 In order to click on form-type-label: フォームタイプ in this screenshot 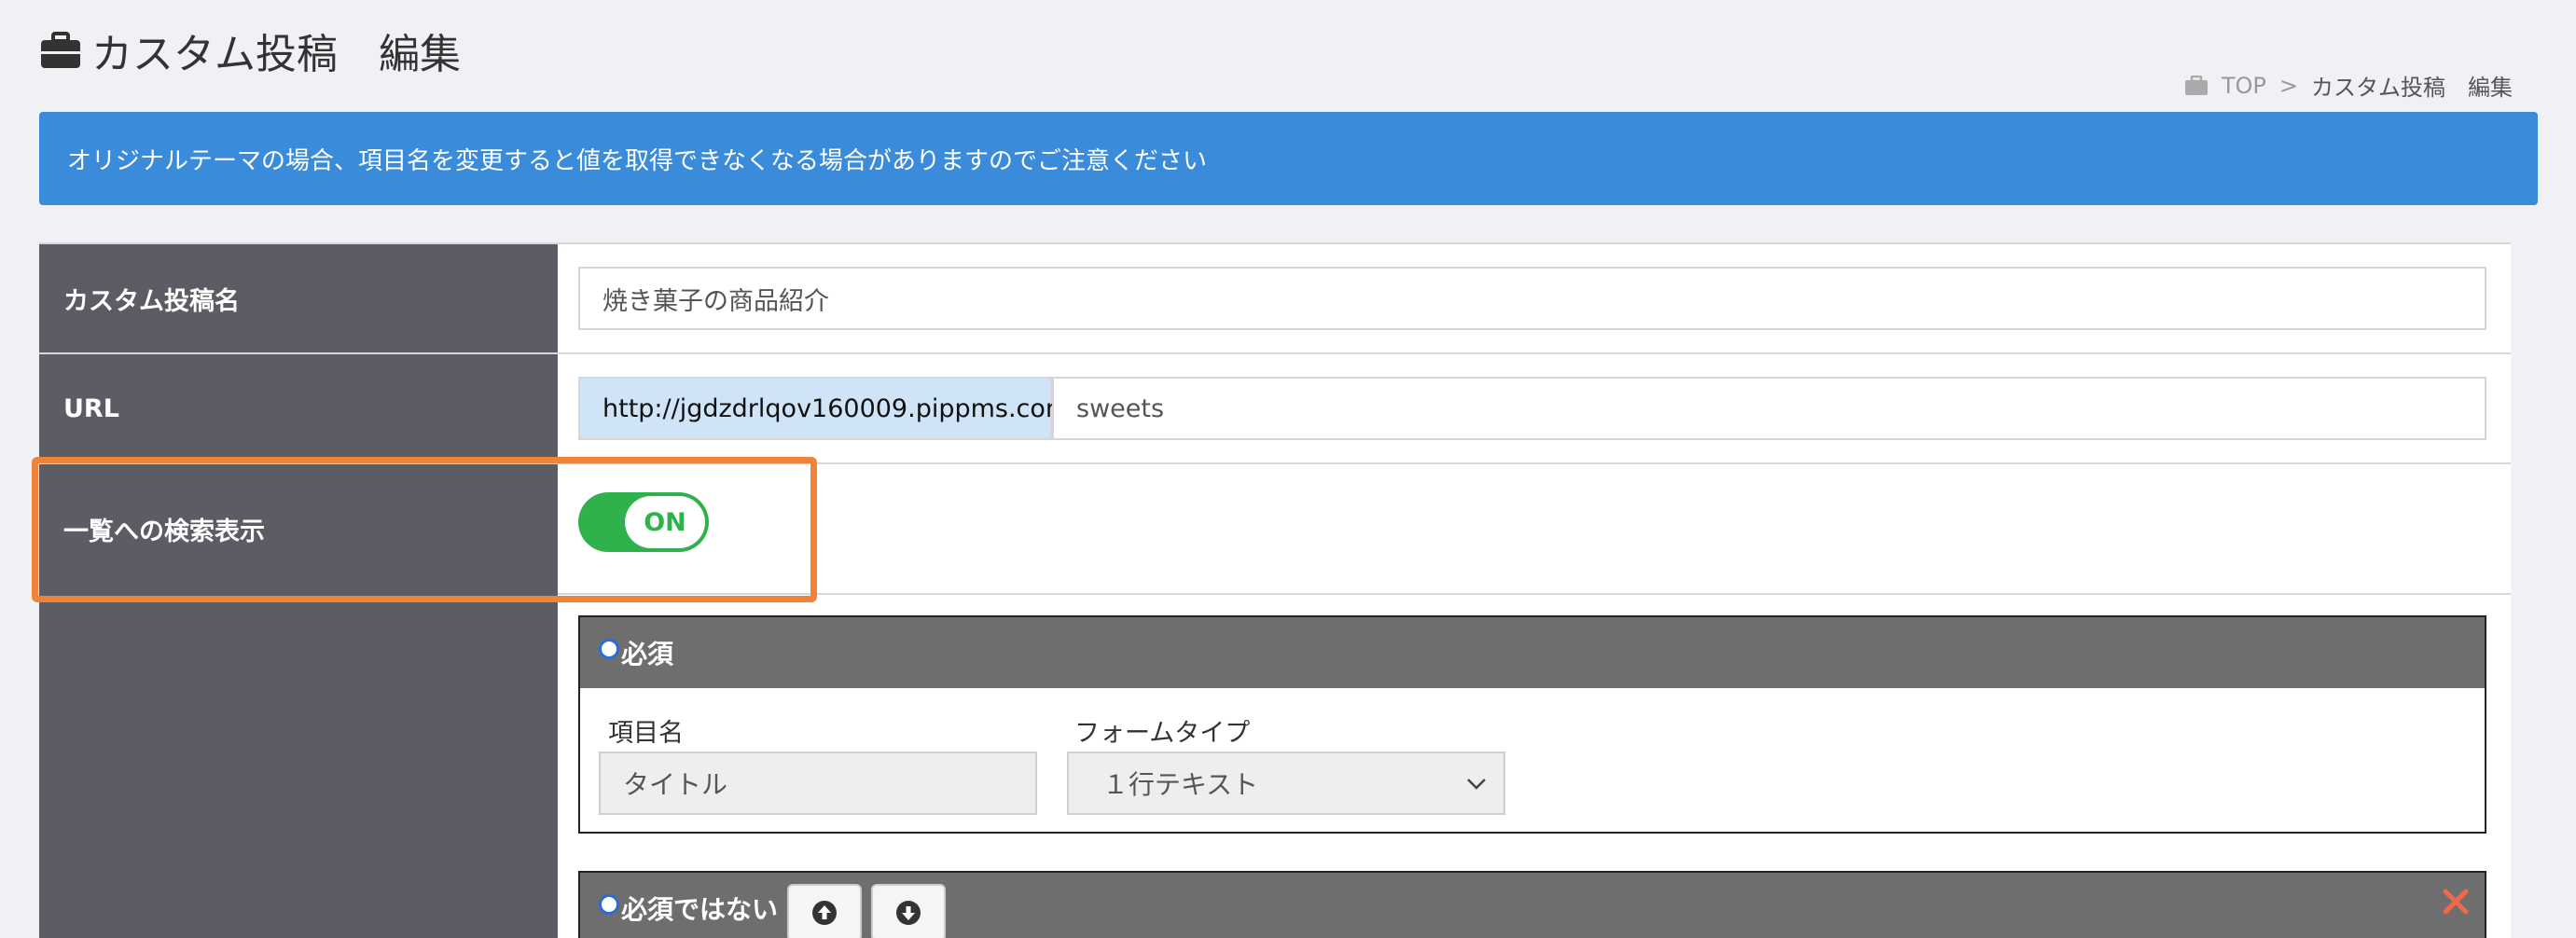, I will do `click(1162, 733)`.